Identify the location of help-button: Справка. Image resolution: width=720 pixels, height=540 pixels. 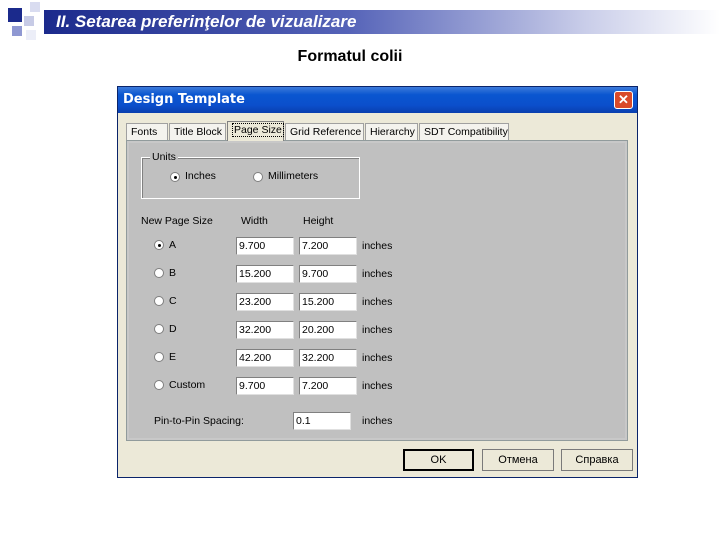
(597, 460).